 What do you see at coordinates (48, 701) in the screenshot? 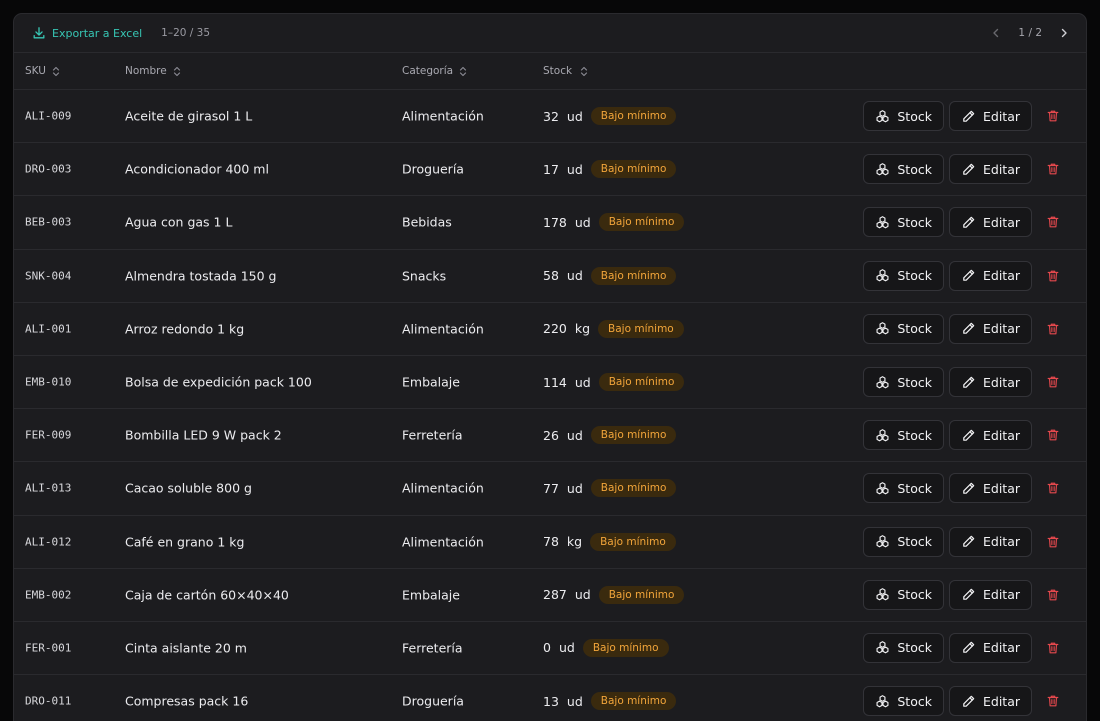
I see `sku-cell: DRO-011` at bounding box center [48, 701].